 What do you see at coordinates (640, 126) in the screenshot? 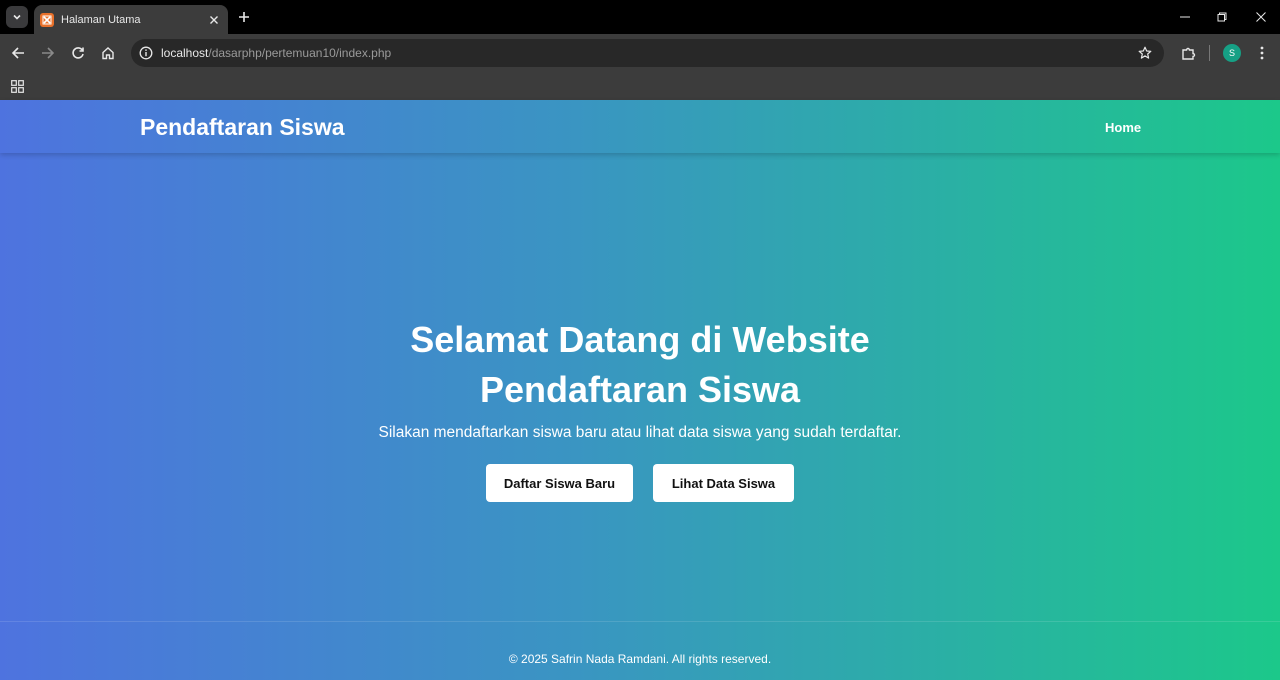
I see `site-navbar: Pendaftaran Siswa Home` at bounding box center [640, 126].